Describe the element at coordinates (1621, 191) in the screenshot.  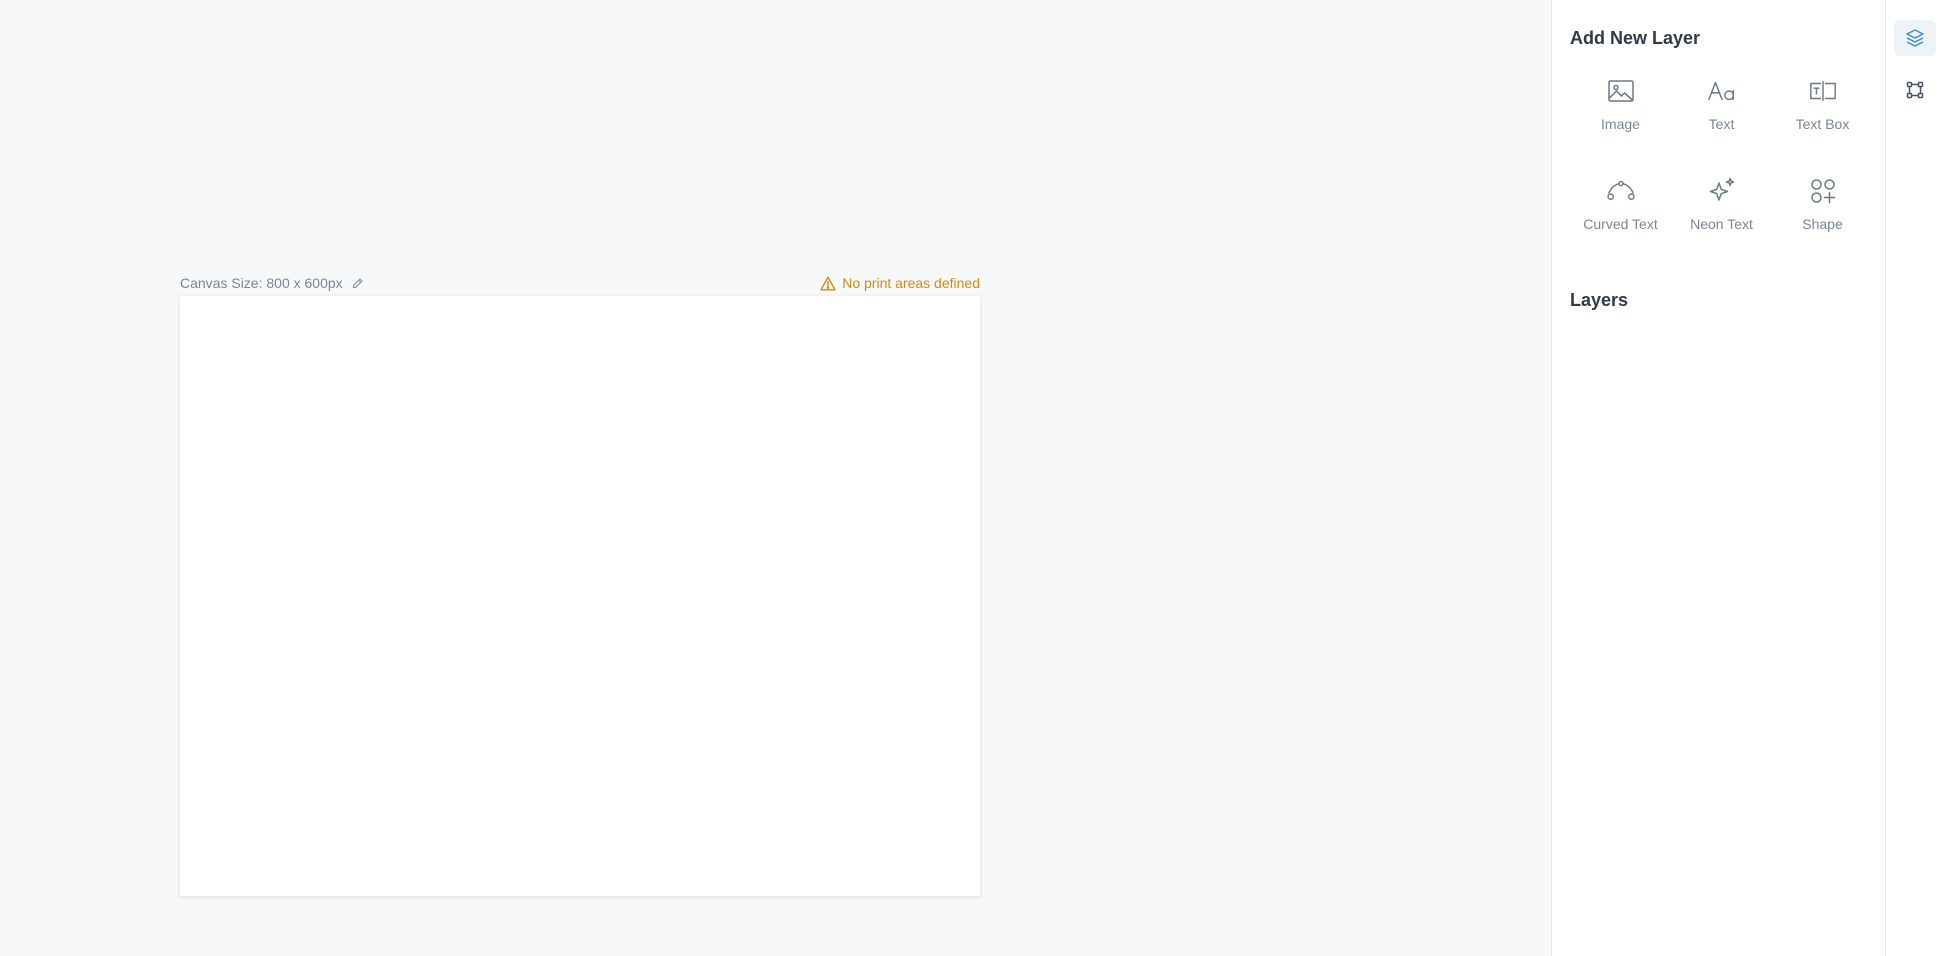
I see `curved-text-icon` at that location.